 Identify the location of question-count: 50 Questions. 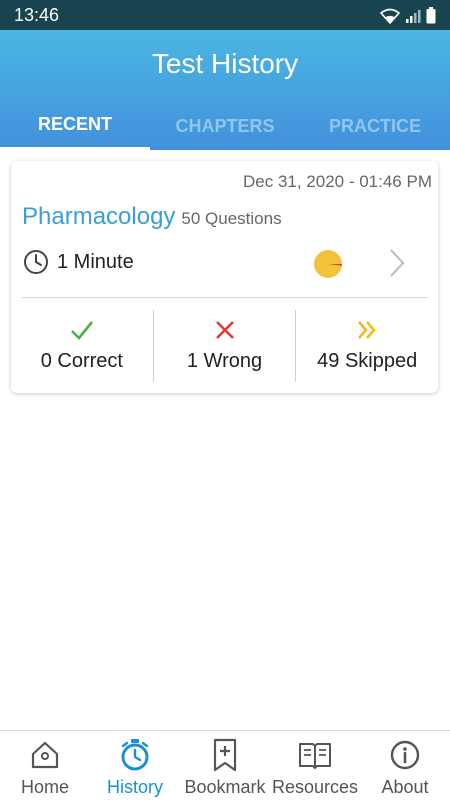
(231, 218).